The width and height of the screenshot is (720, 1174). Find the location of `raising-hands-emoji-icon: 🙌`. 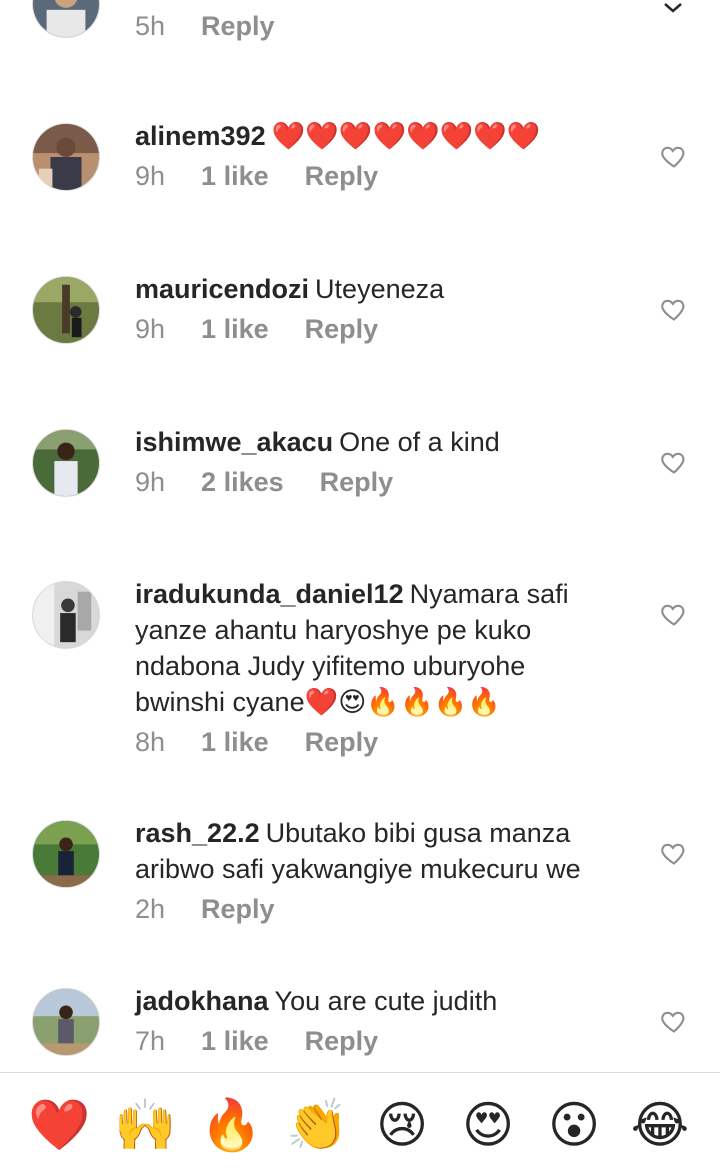

raising-hands-emoji-icon: 🙌 is located at coordinates (145, 1125).